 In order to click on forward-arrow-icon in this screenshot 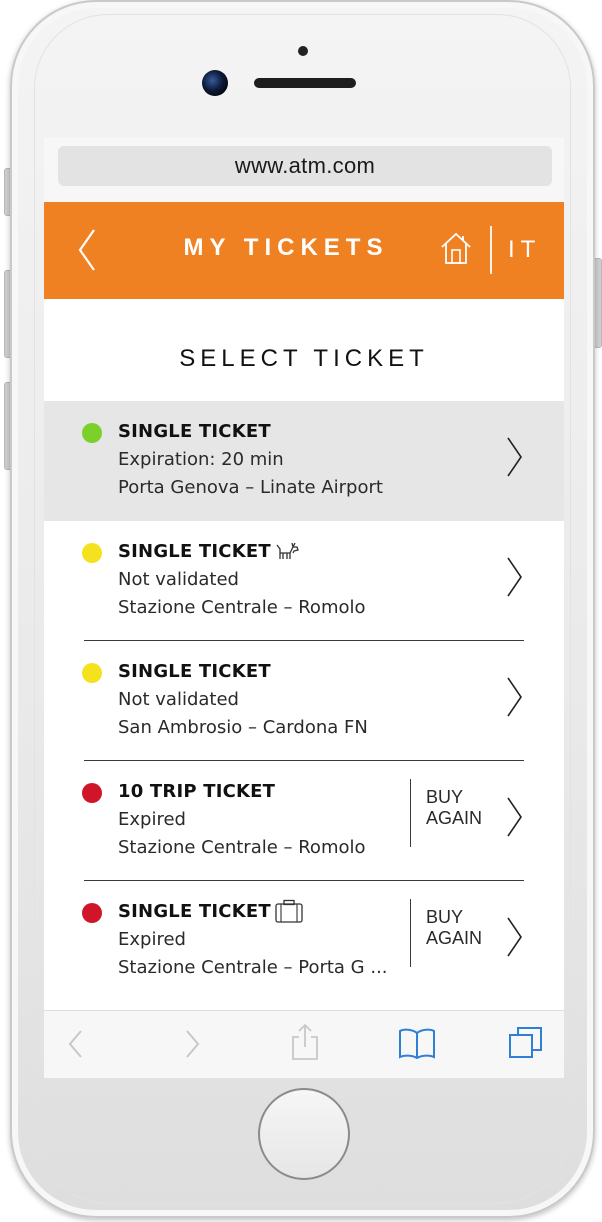, I will do `click(192, 1044)`.